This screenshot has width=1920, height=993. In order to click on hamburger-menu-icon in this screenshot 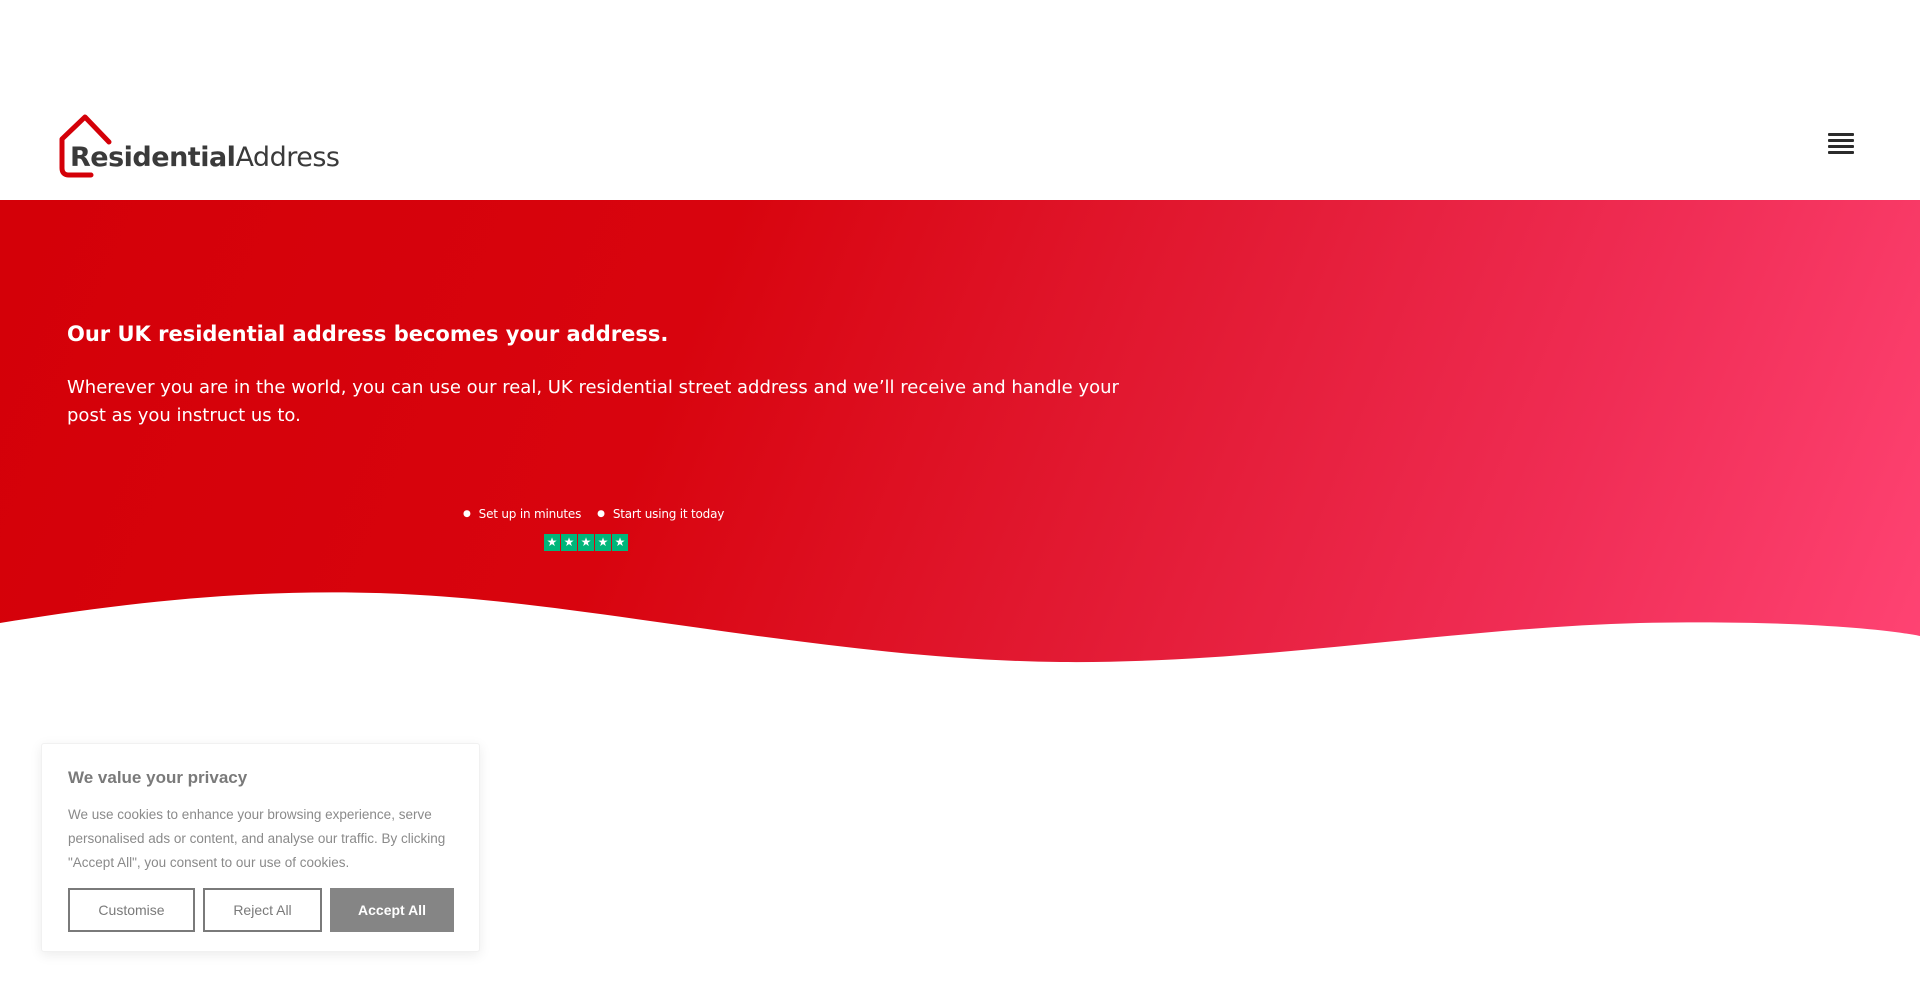, I will do `click(1841, 146)`.